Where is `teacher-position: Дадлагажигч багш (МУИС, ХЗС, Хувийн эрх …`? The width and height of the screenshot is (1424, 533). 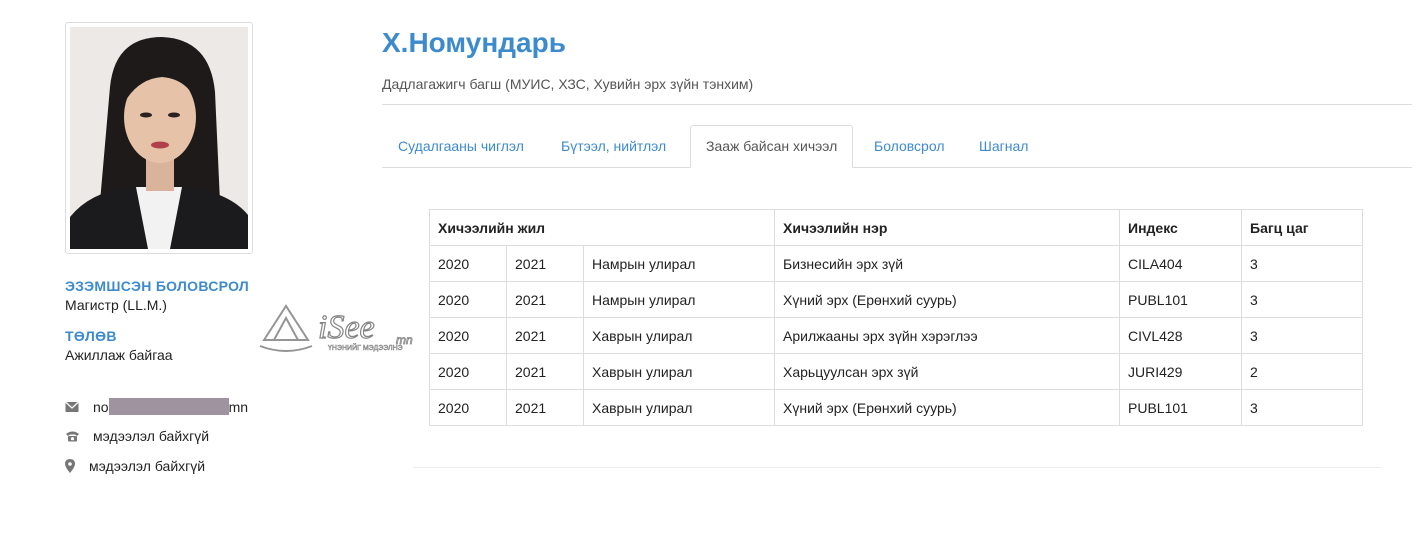
teacher-position: Дадлагажигч багш (МУИС, ХЗС, Хувийн эрх … is located at coordinates (568, 84).